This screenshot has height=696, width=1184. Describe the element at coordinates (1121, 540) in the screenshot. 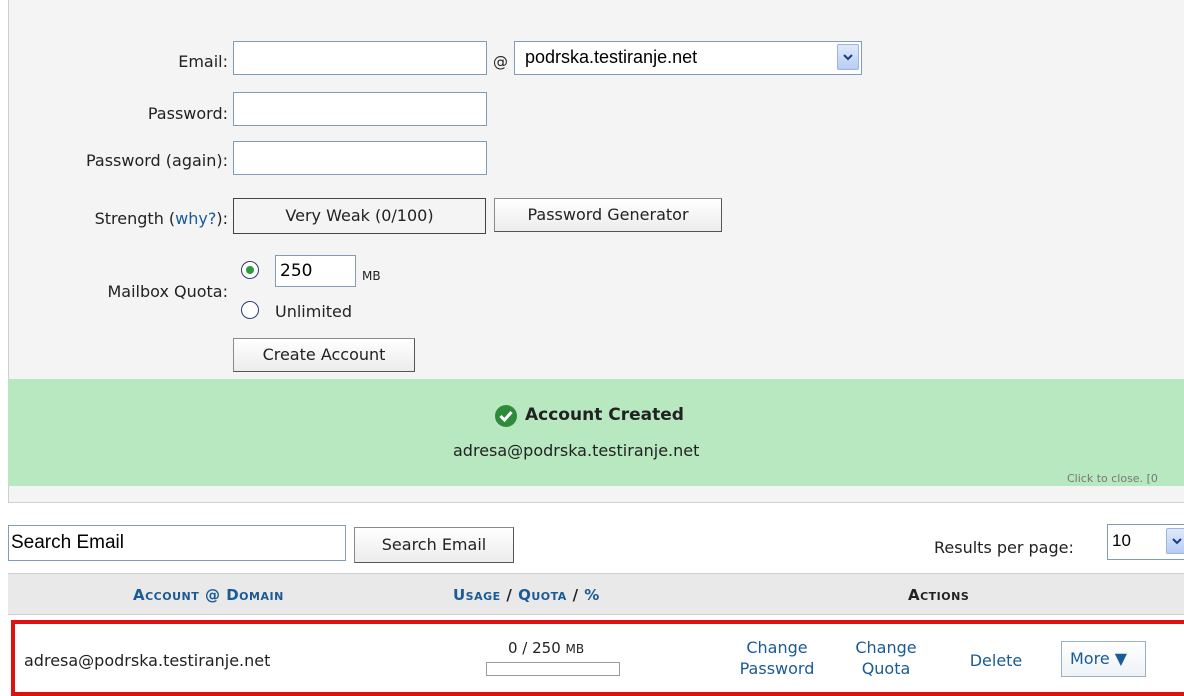

I see `results-per-page-value: 10` at that location.